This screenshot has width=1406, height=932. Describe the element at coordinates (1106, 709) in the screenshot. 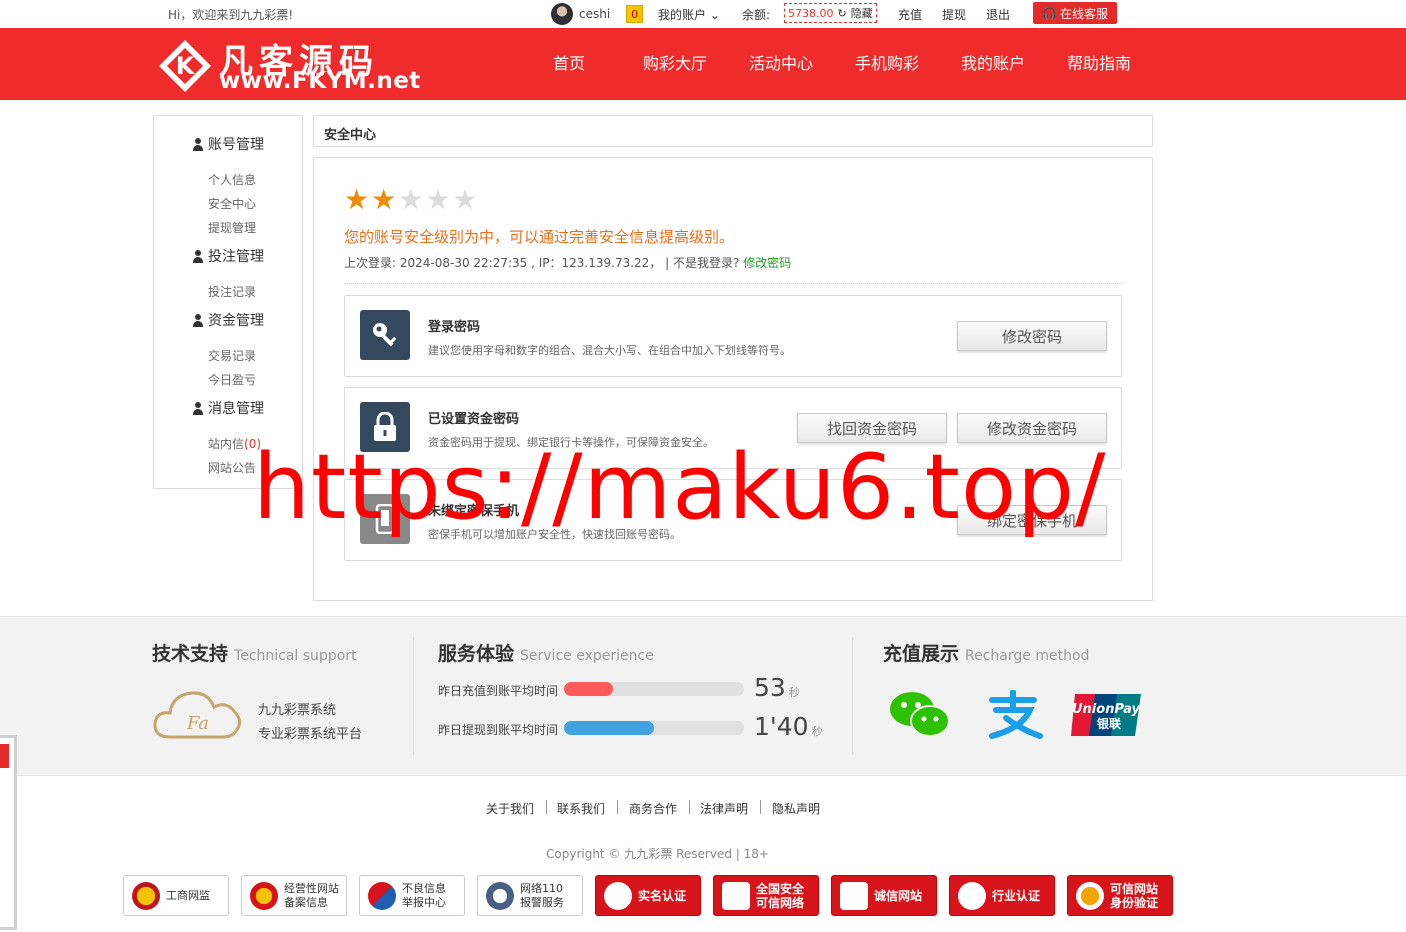

I see `svg-text: UnionPay` at that location.